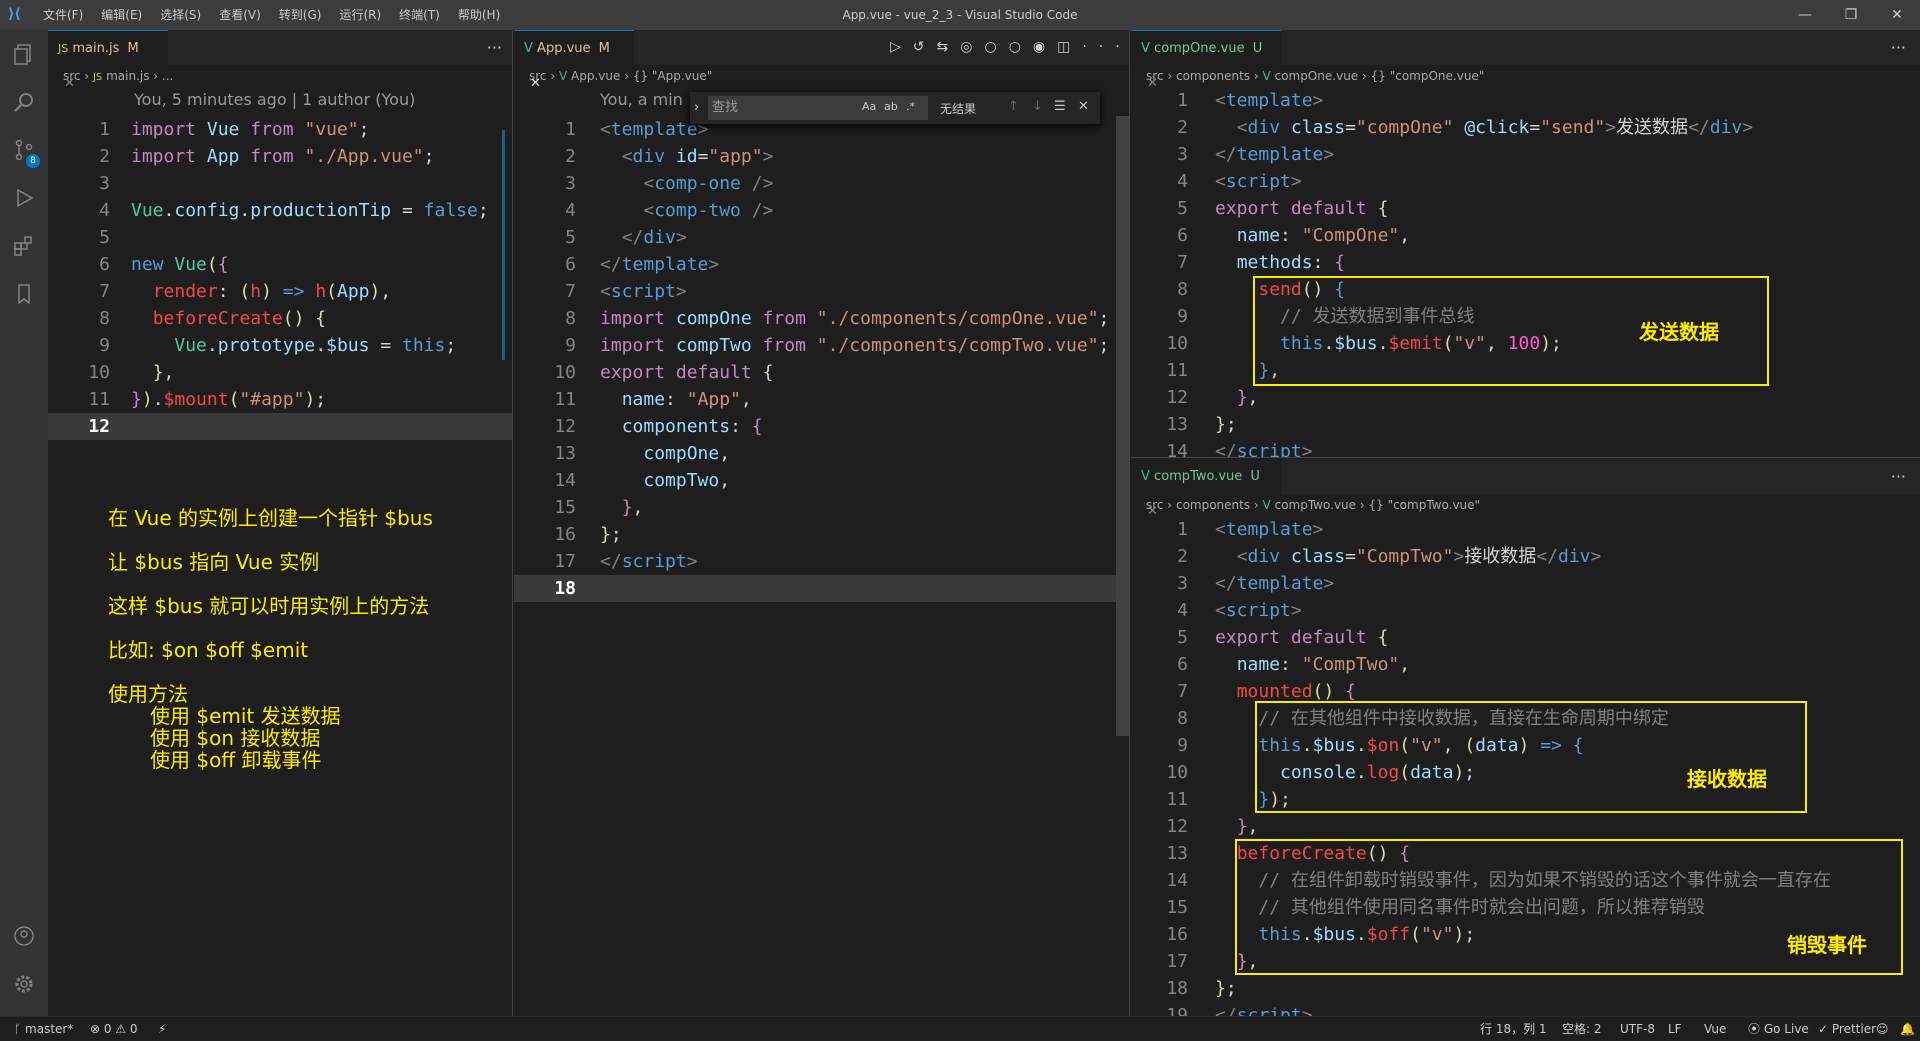  What do you see at coordinates (1513, 1029) in the screenshot?
I see `cursor-position: 行 18，列 1` at bounding box center [1513, 1029].